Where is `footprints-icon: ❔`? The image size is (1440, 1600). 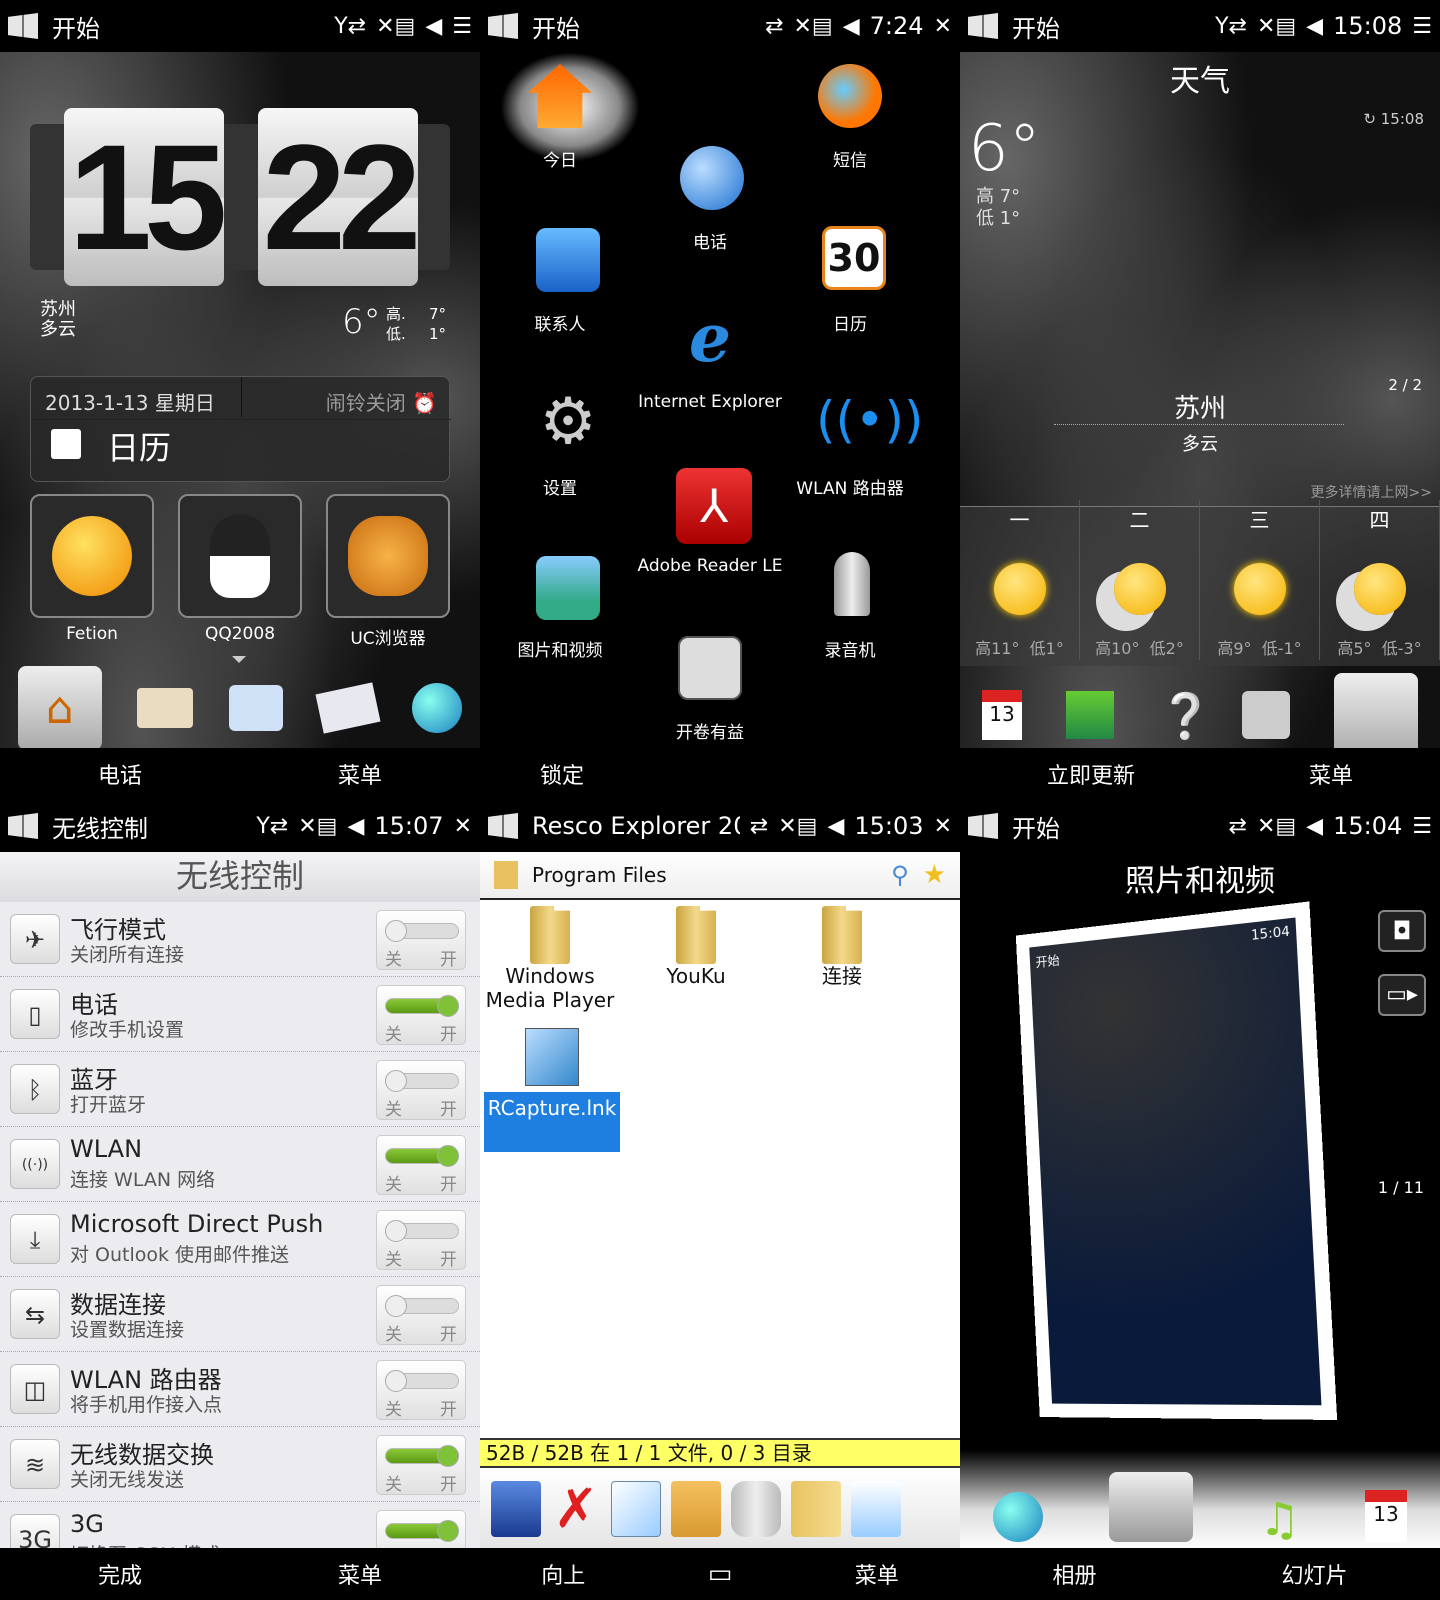
footprints-icon: ❔ is located at coordinates (1185, 716).